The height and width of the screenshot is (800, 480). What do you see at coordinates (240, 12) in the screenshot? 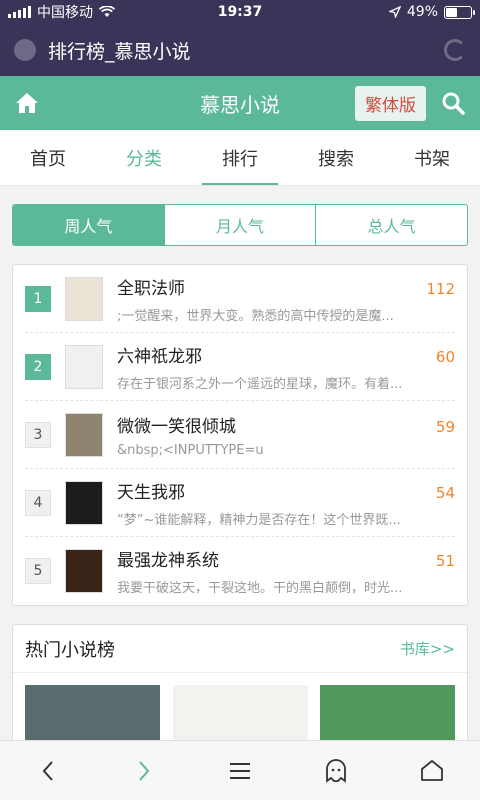
I see `status-bar: 中国移动 19:37 49%` at bounding box center [240, 12].